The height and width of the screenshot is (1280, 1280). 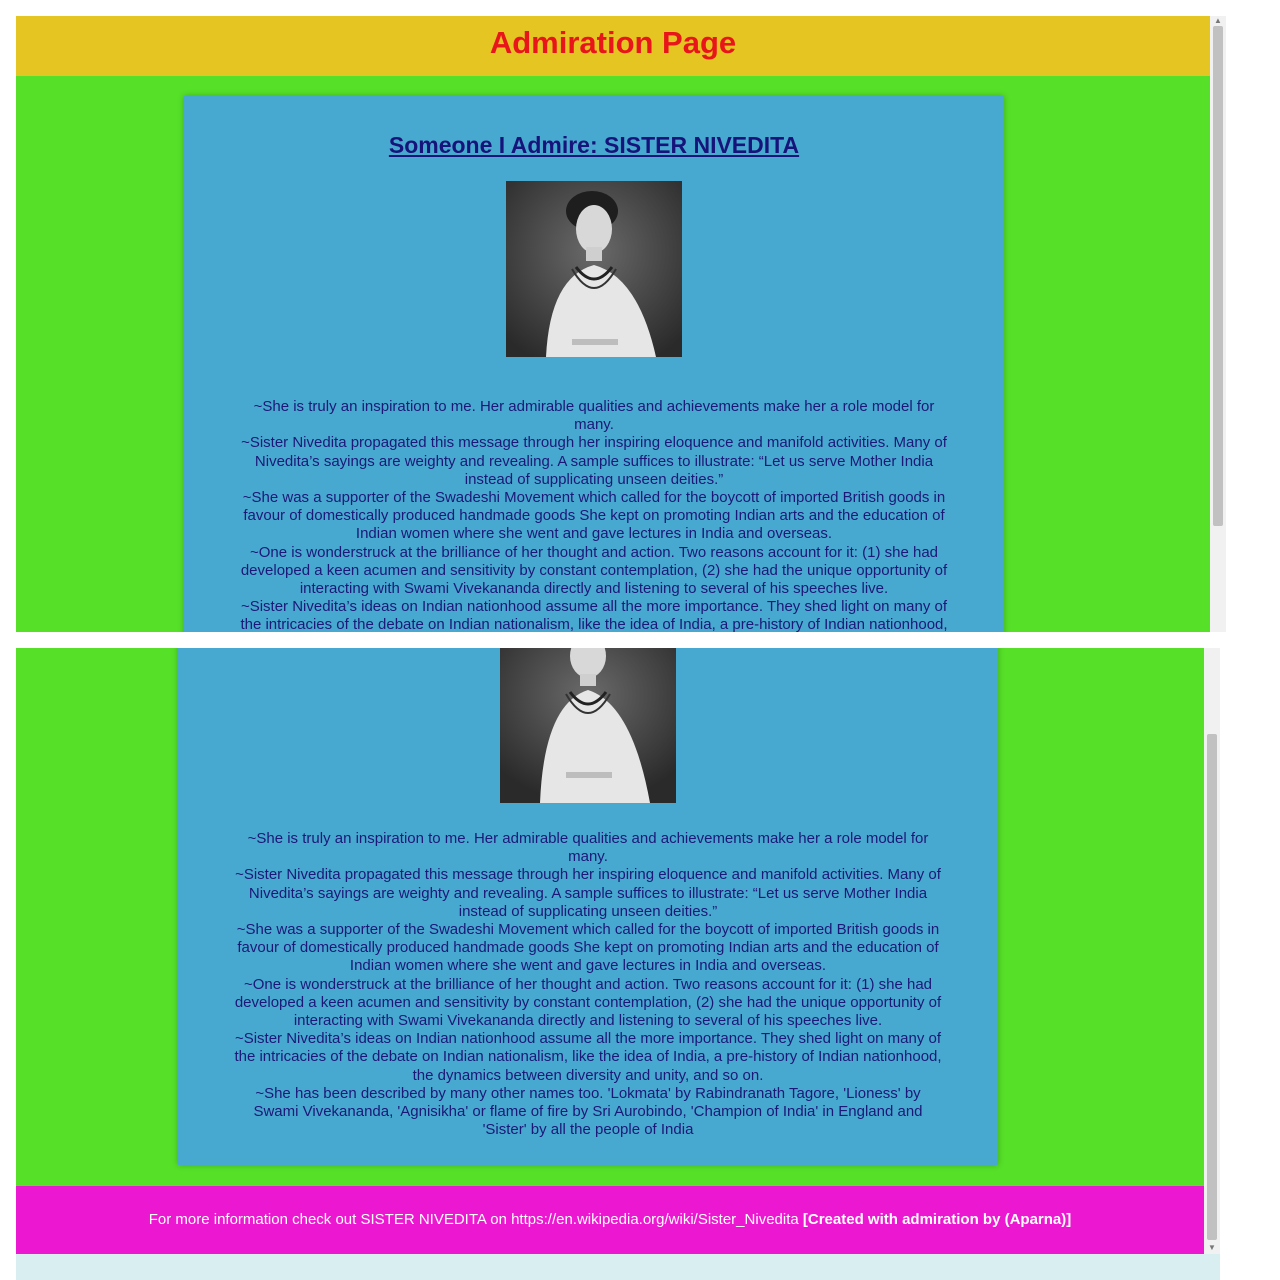 What do you see at coordinates (937, 1219) in the screenshot?
I see `footer-credit: [Created with admiration by (Aparna)]` at bounding box center [937, 1219].